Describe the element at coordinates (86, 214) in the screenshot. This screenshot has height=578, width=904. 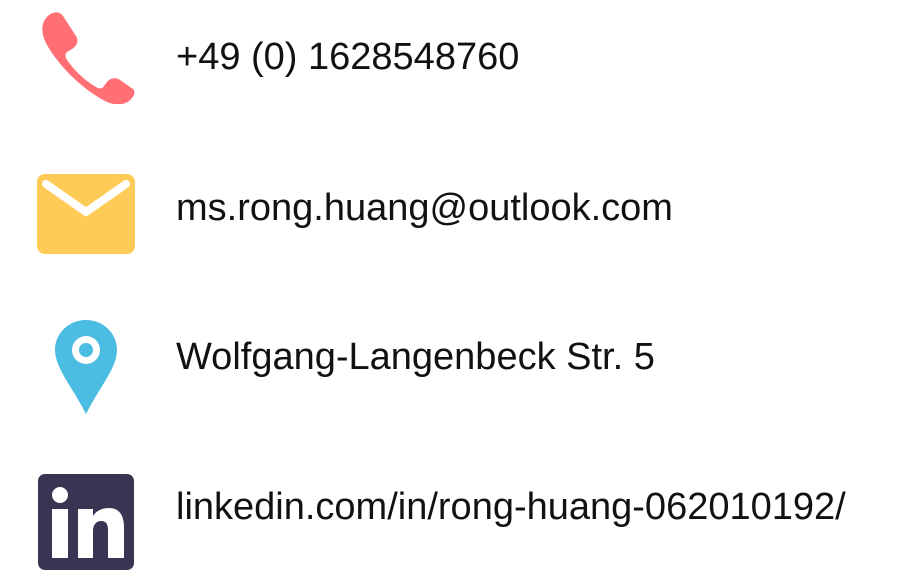
I see `envelope-icon` at that location.